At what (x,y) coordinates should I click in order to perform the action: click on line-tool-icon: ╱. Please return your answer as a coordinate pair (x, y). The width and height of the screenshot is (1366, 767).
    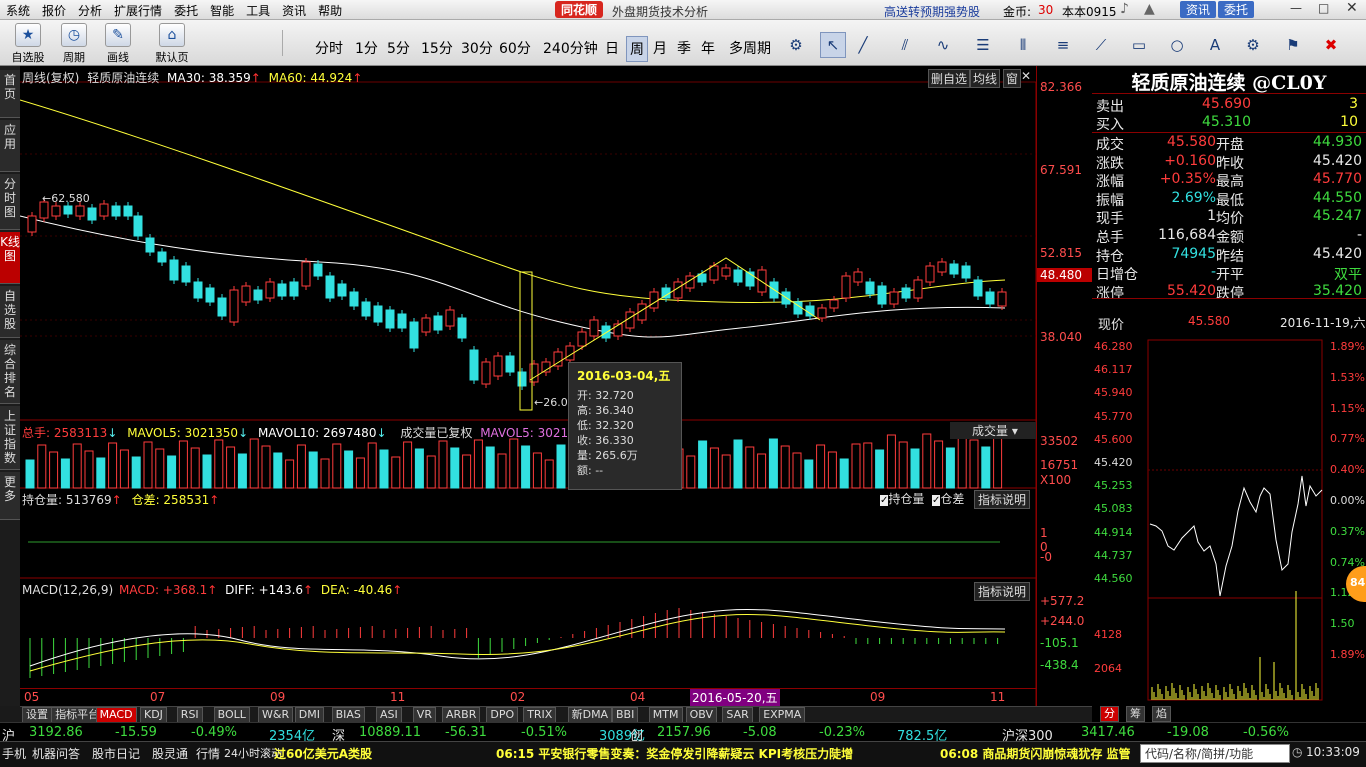
    Looking at the image, I should click on (863, 45).